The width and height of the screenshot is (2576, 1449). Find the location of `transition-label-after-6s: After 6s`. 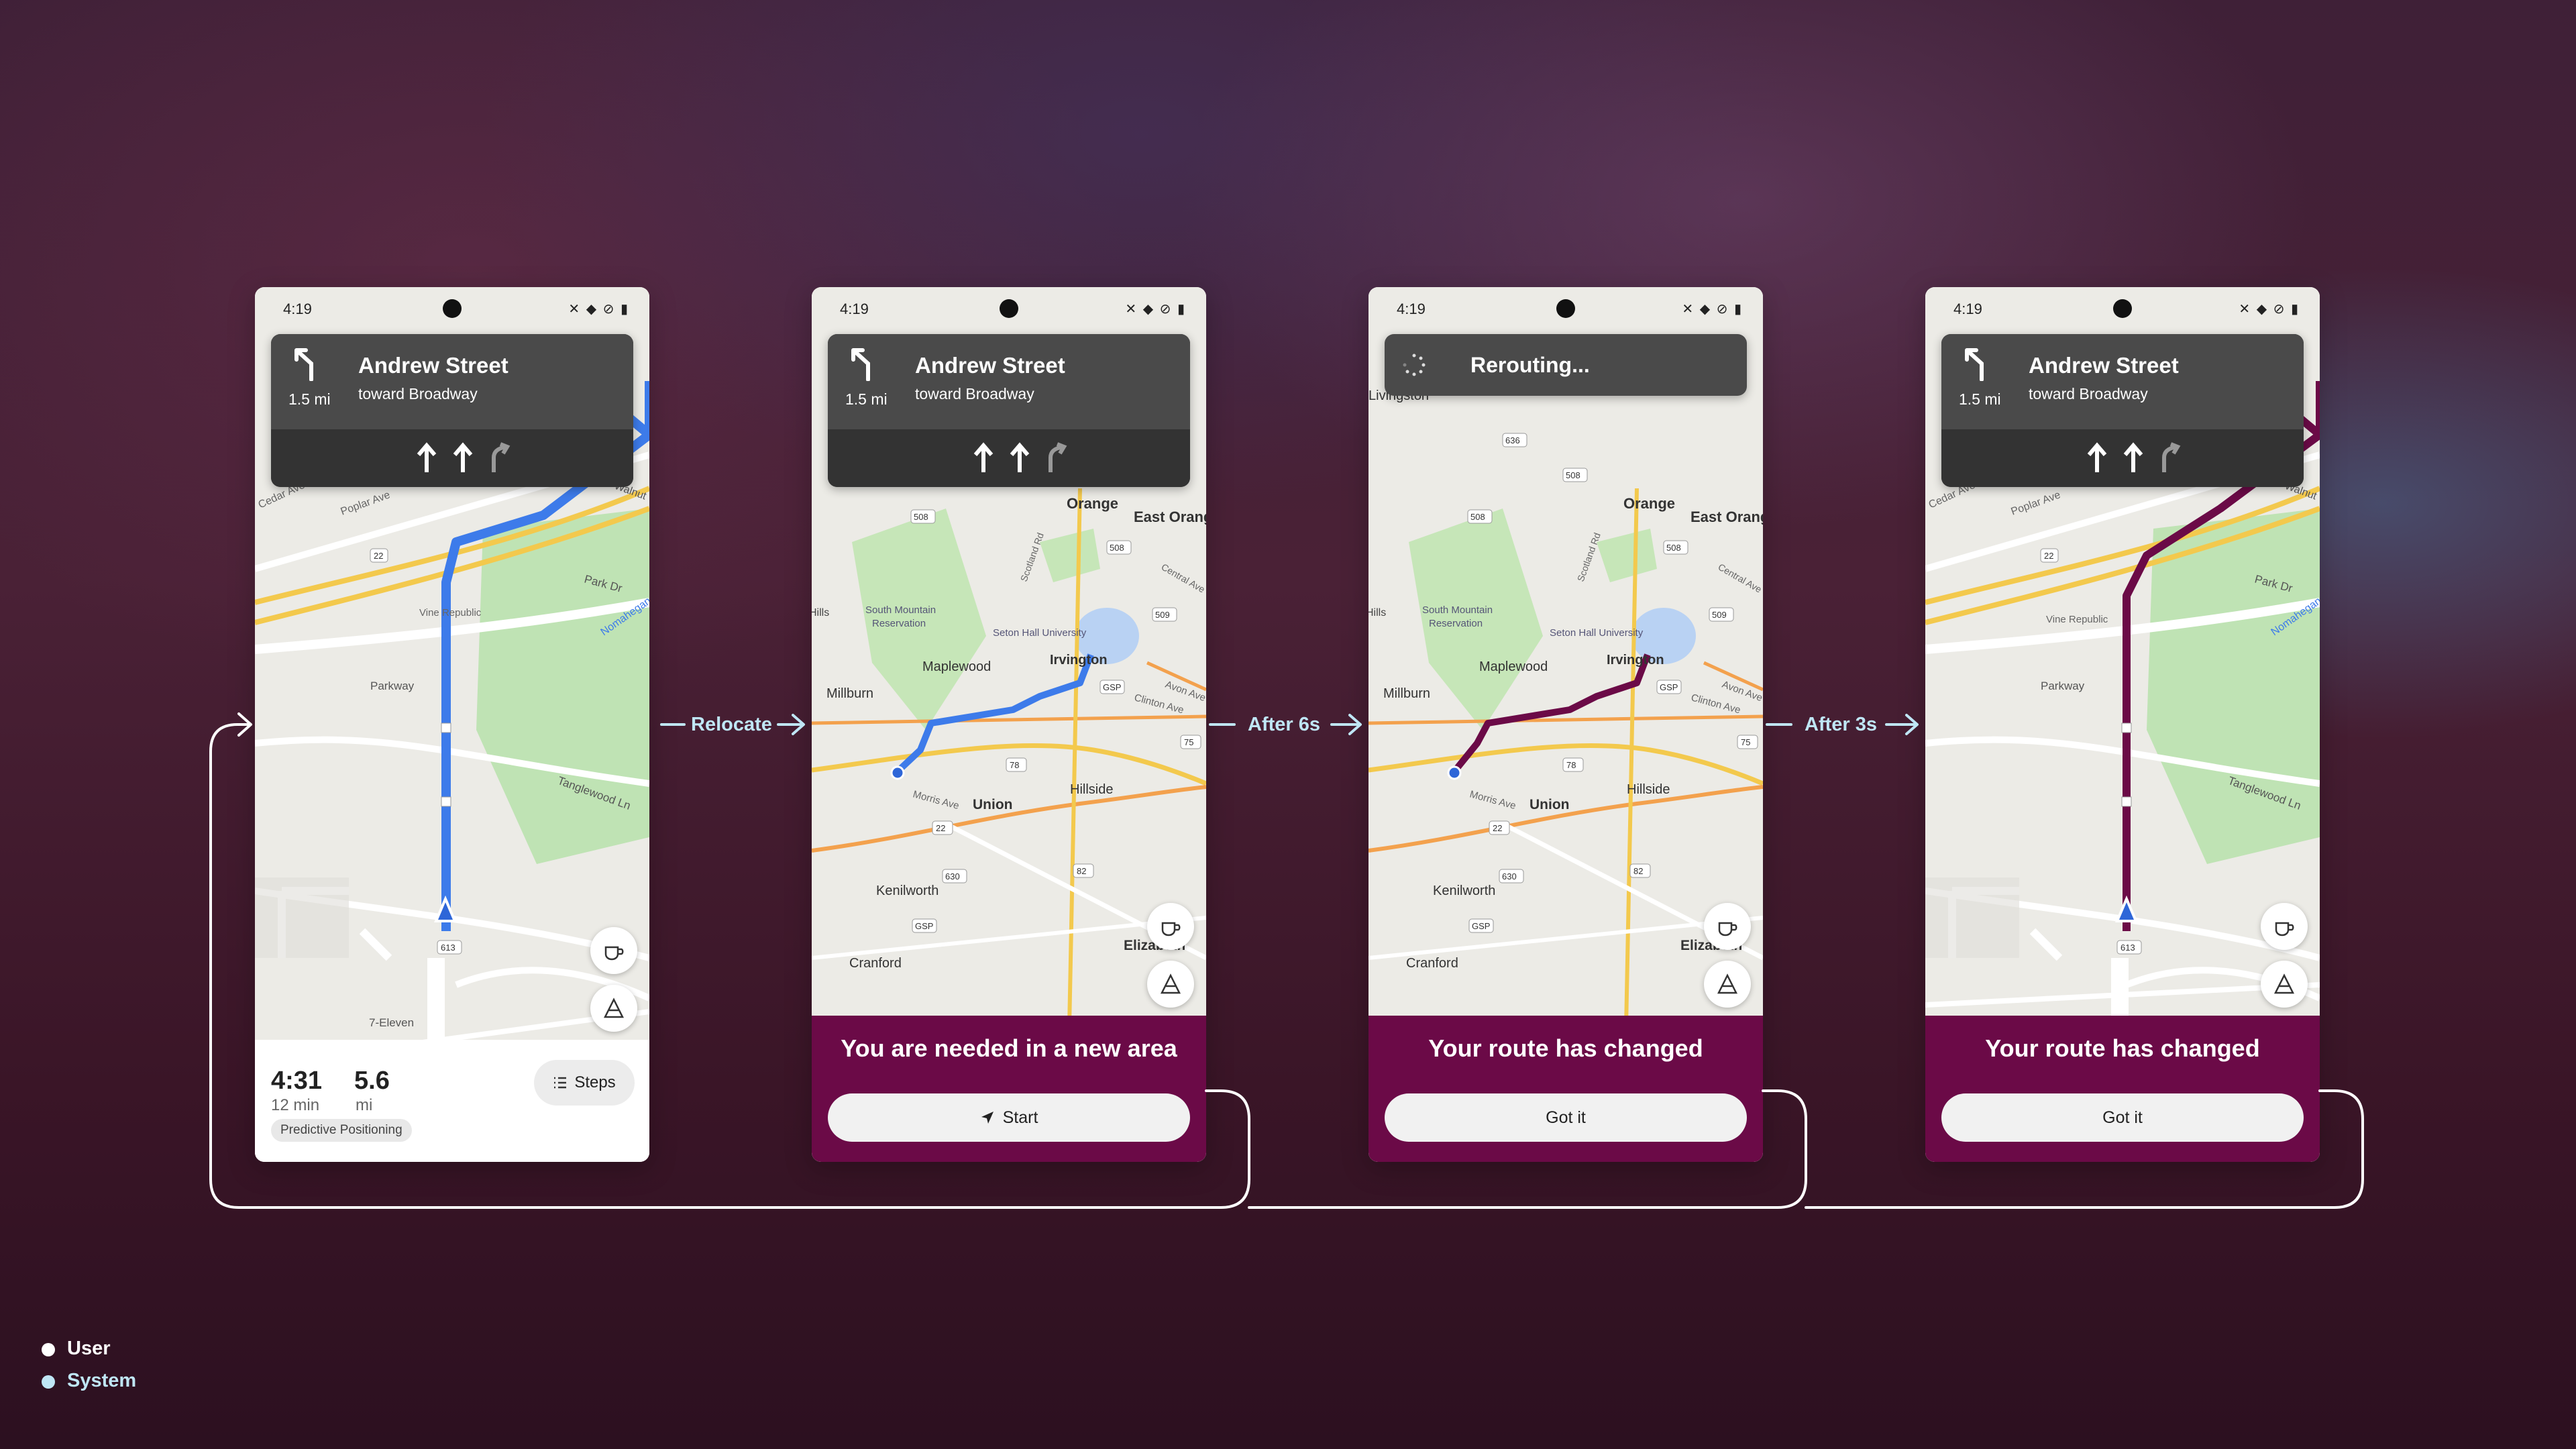

transition-label-after-6s: After 6s is located at coordinates (1284, 724).